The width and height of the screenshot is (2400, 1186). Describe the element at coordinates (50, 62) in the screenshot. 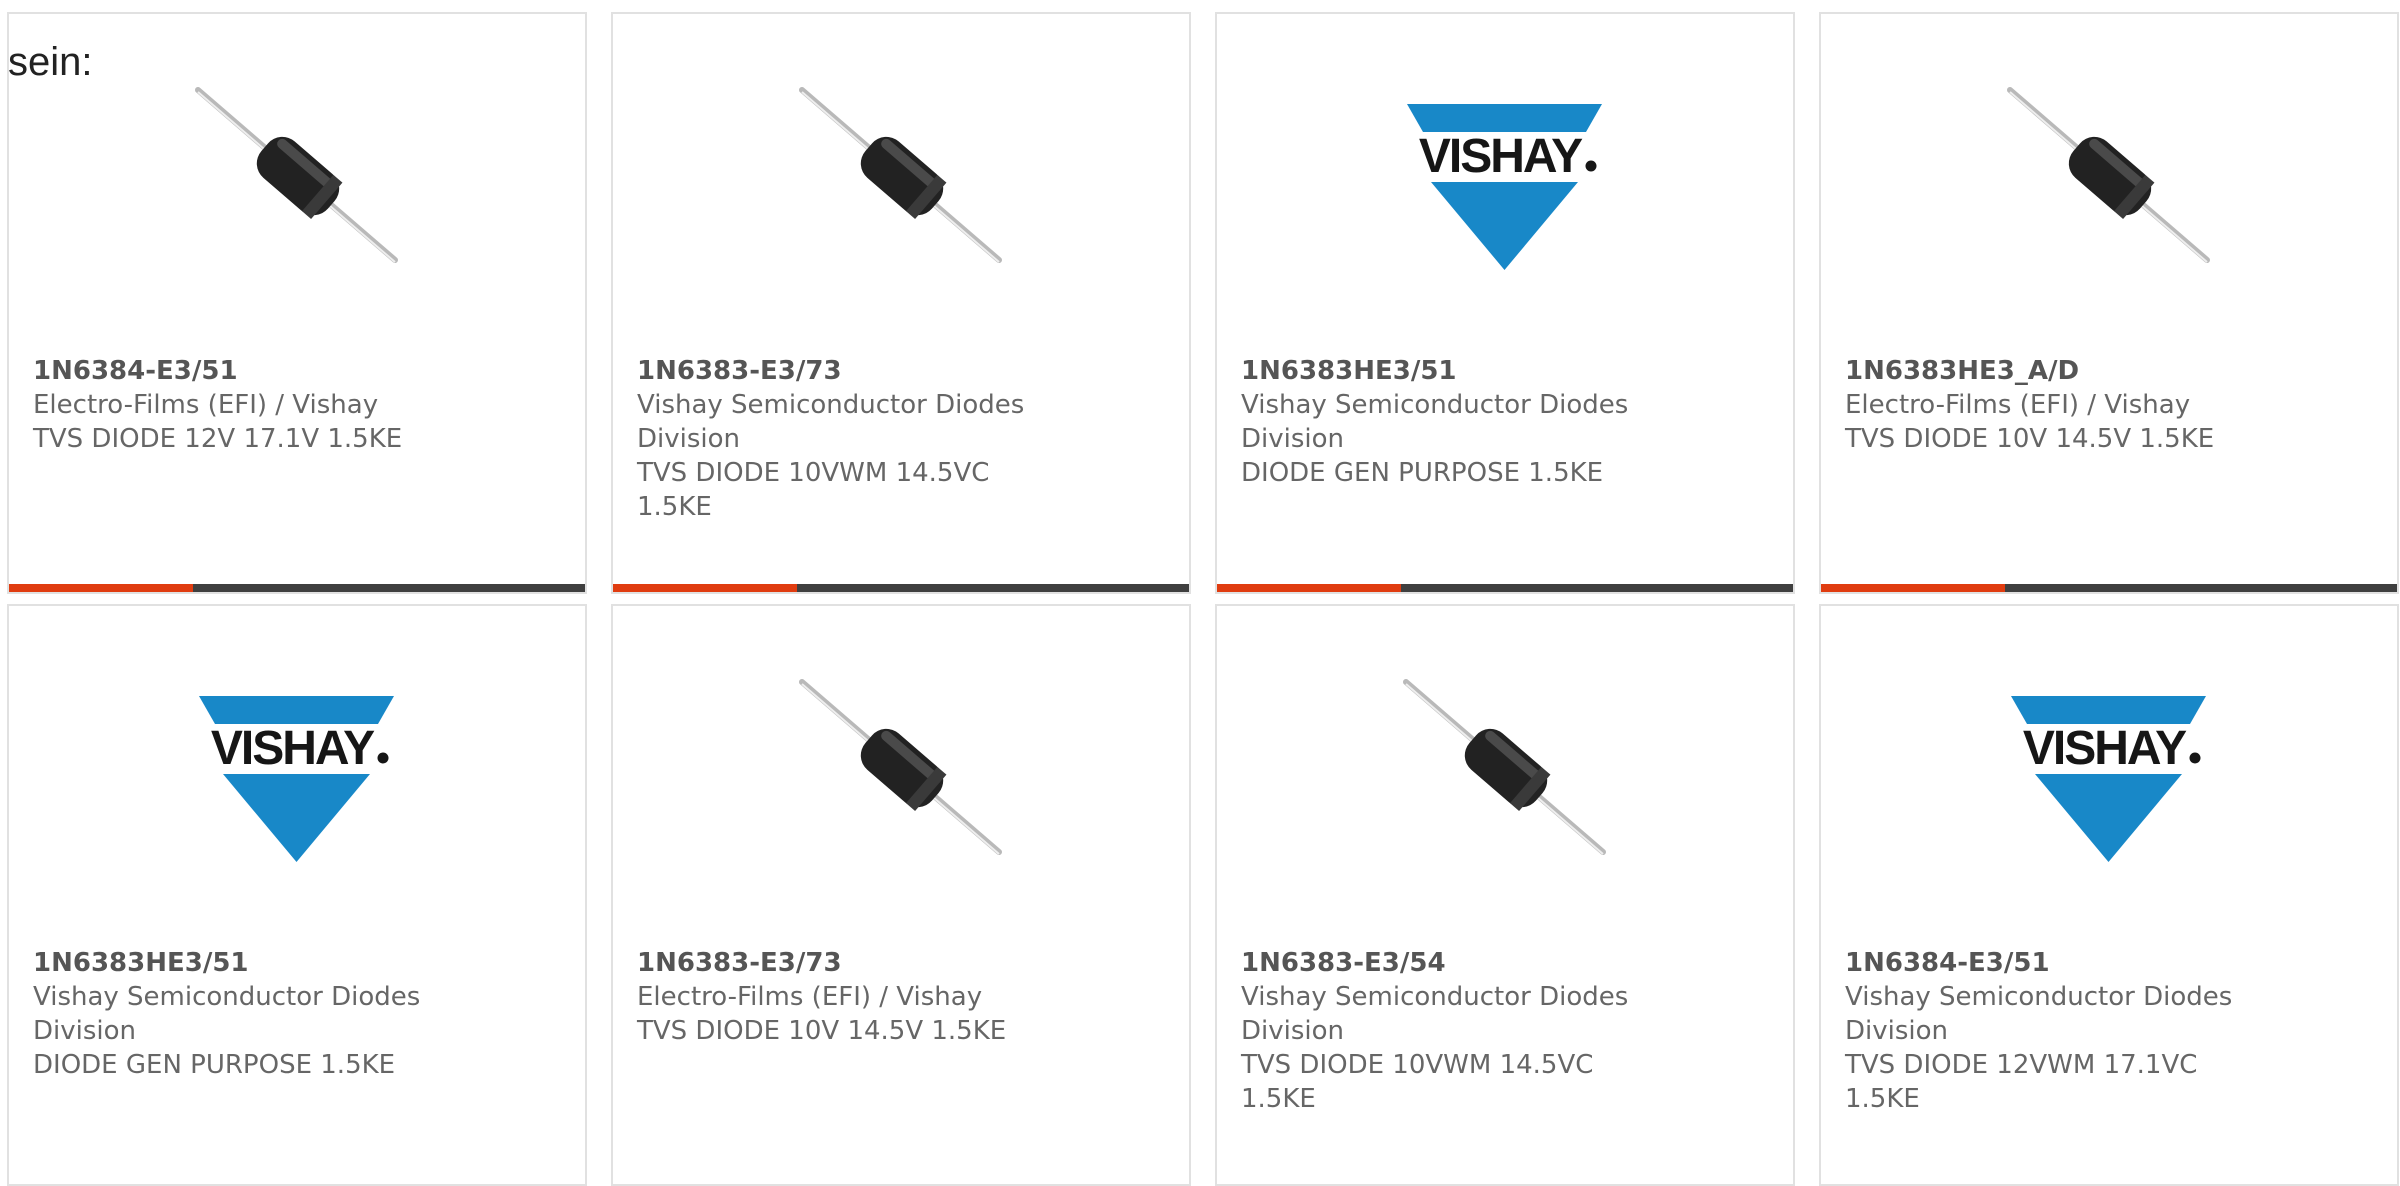

I see `intro-text: sein:` at that location.